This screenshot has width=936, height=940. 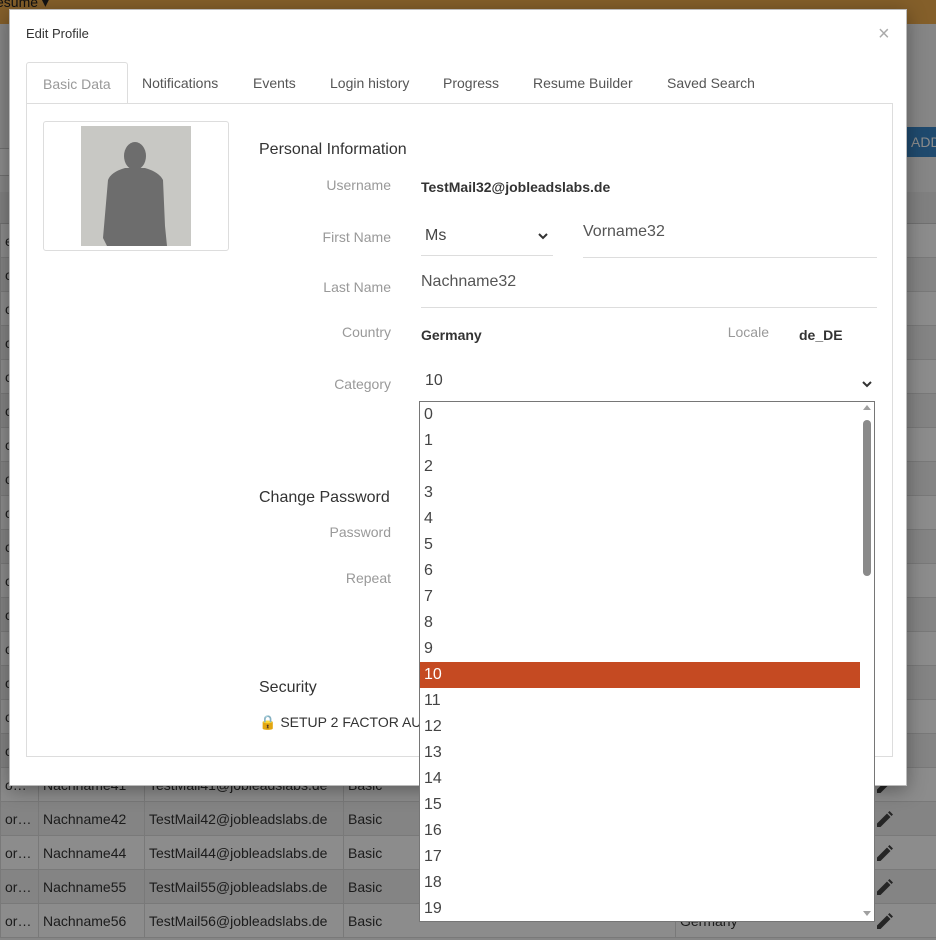 I want to click on dropdown-option: 9, so click(x=640, y=649).